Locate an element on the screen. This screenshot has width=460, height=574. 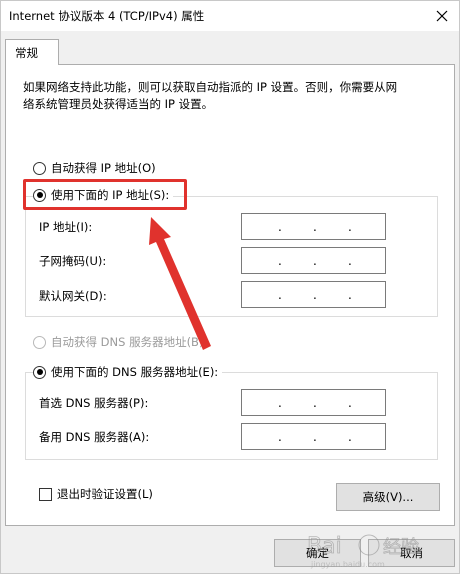
annotation-highlight-box is located at coordinates (105, 194).